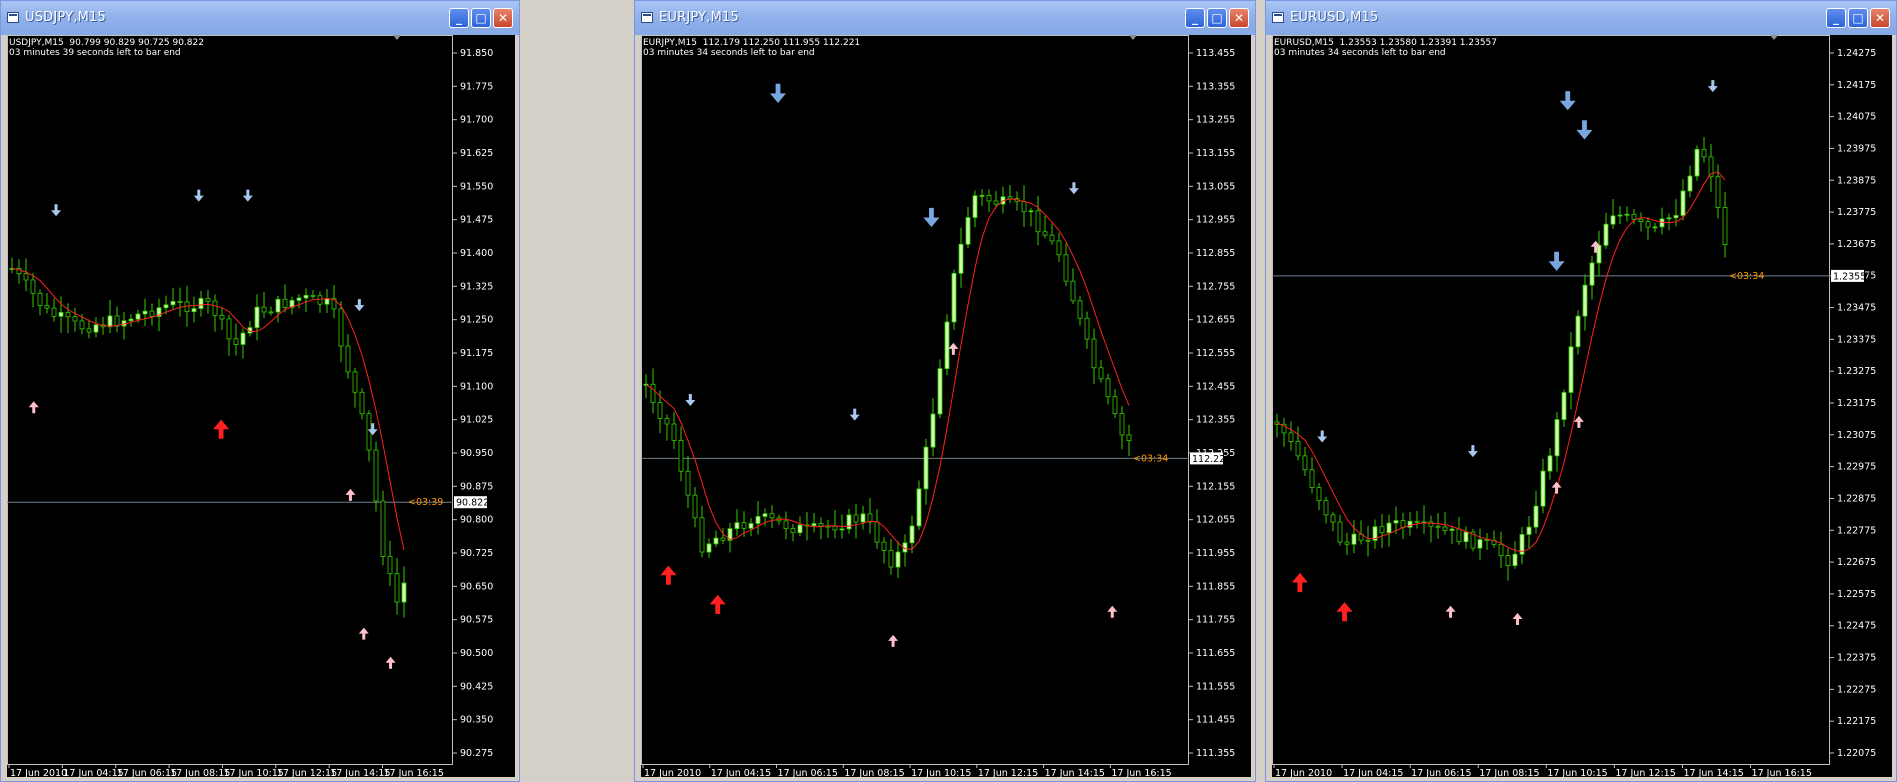 This screenshot has height=782, width=1897. Describe the element at coordinates (476, 320) in the screenshot. I see `price-tick-label: 91.250` at that location.